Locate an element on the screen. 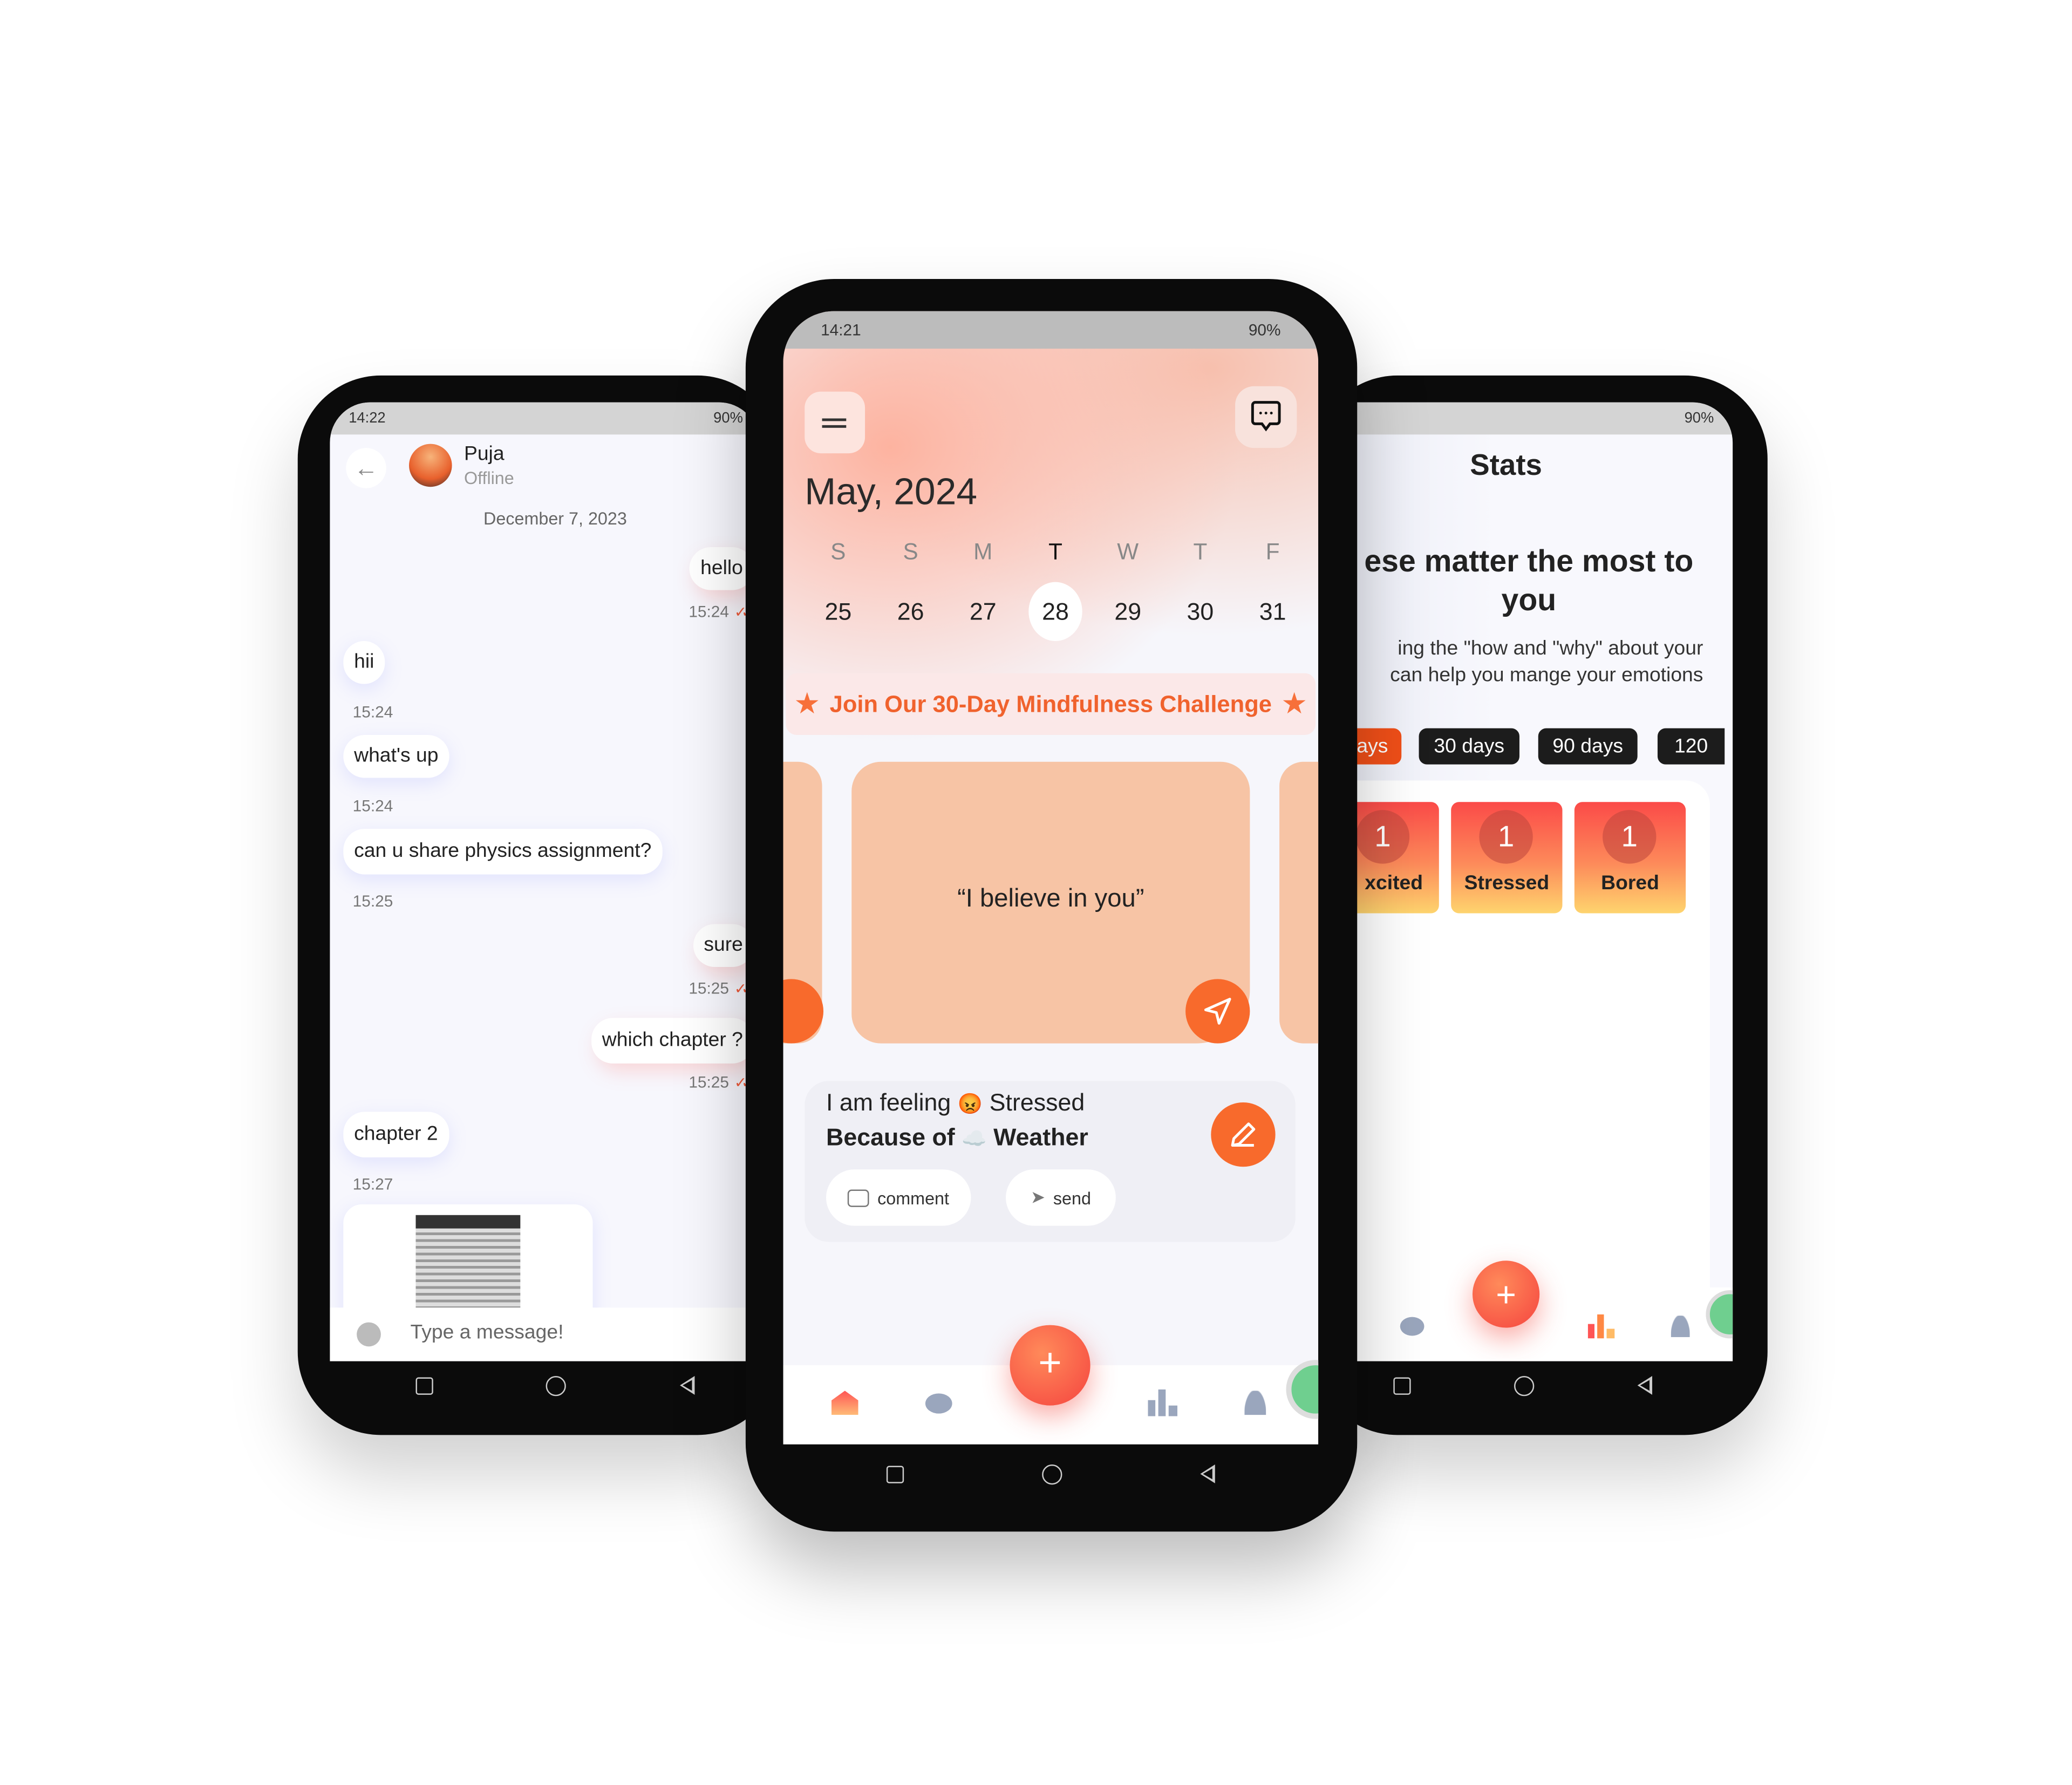 The image size is (2072, 1785). weekday-label: F is located at coordinates (1272, 552).